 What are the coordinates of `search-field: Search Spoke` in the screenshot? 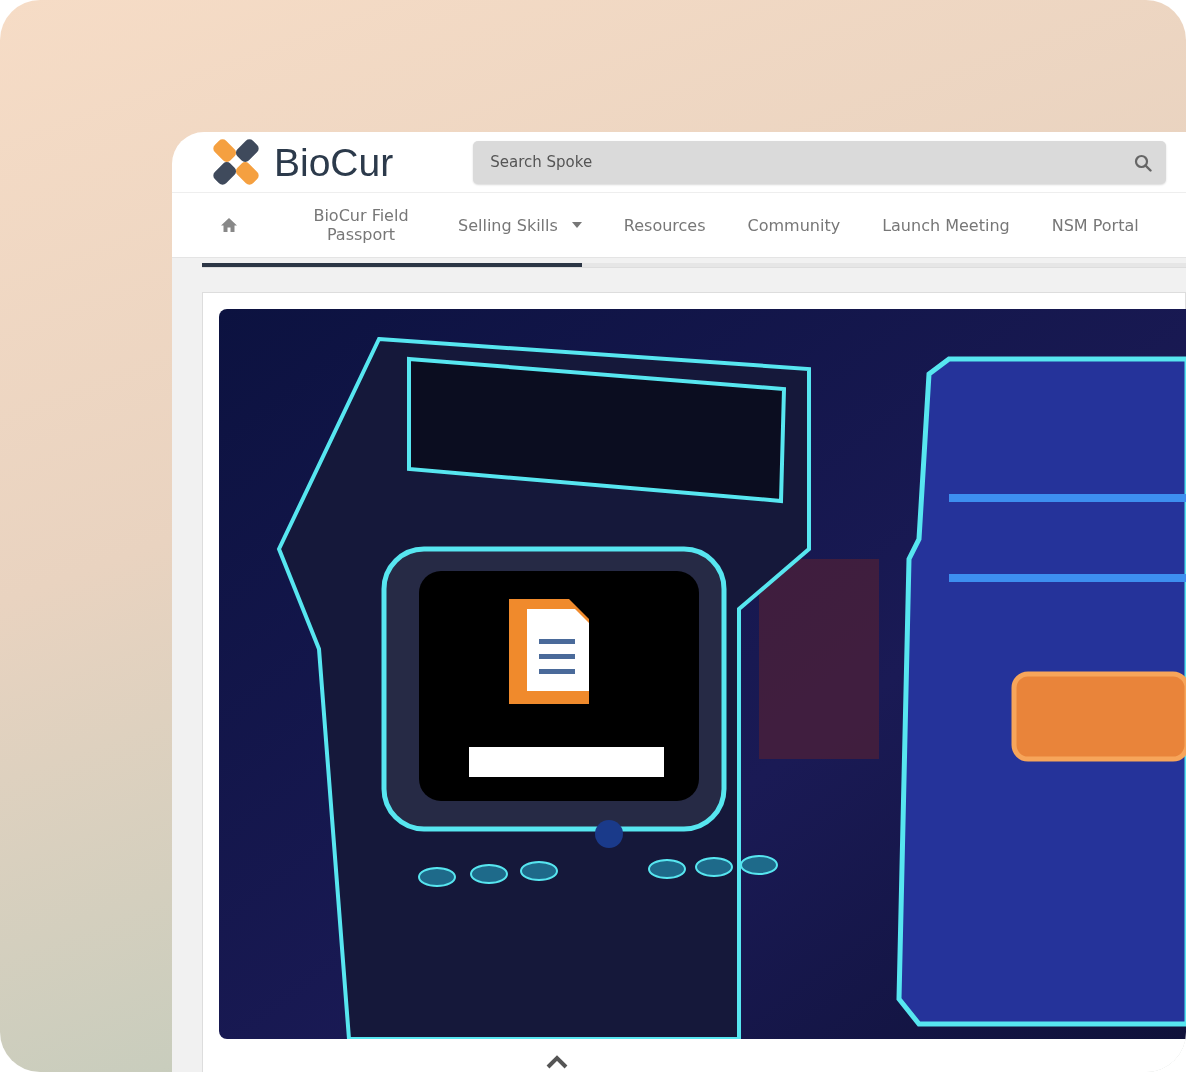 It's located at (819, 162).